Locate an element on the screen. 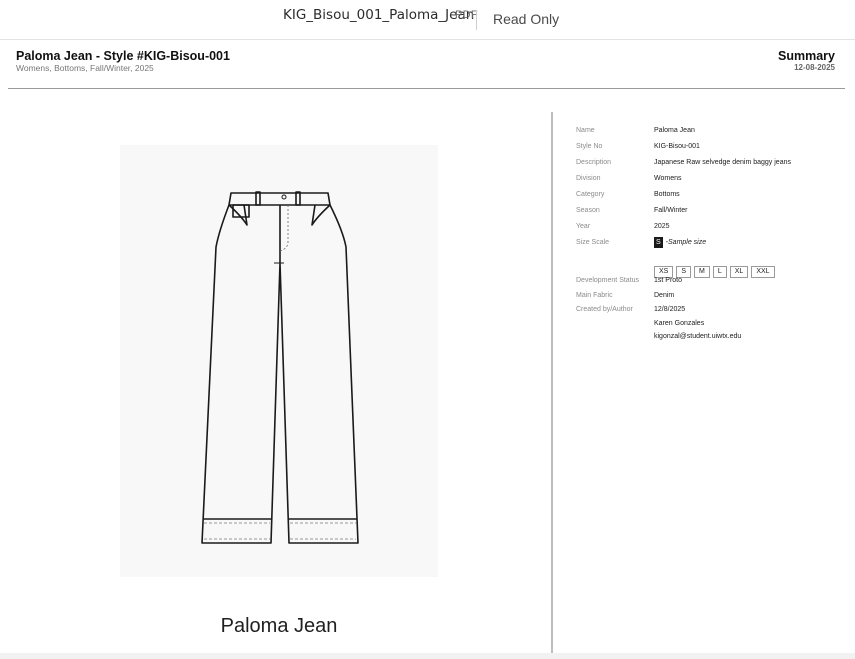 Image resolution: width=855 pixels, height=659 pixels. author-email: kigonzal@student.uiwtx.edu is located at coordinates (698, 336).